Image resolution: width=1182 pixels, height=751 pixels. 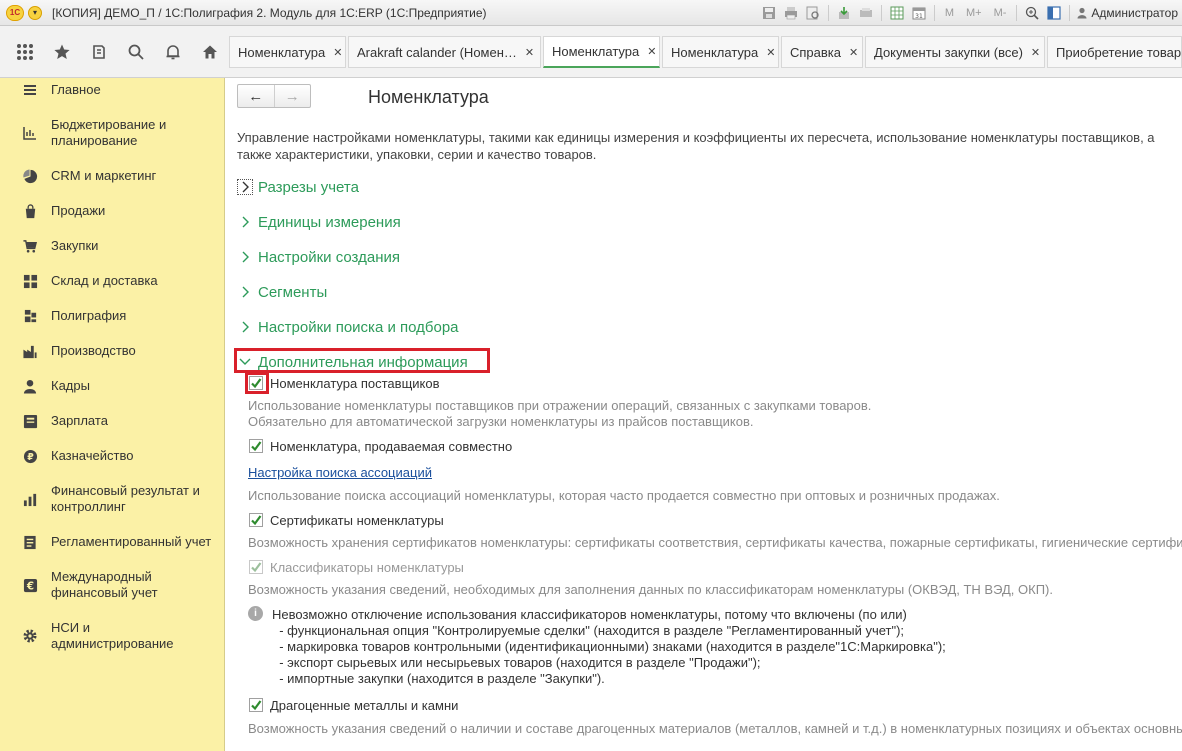 What do you see at coordinates (79, 420) in the screenshot?
I see `sidebar-item-label: Зарплата` at bounding box center [79, 420].